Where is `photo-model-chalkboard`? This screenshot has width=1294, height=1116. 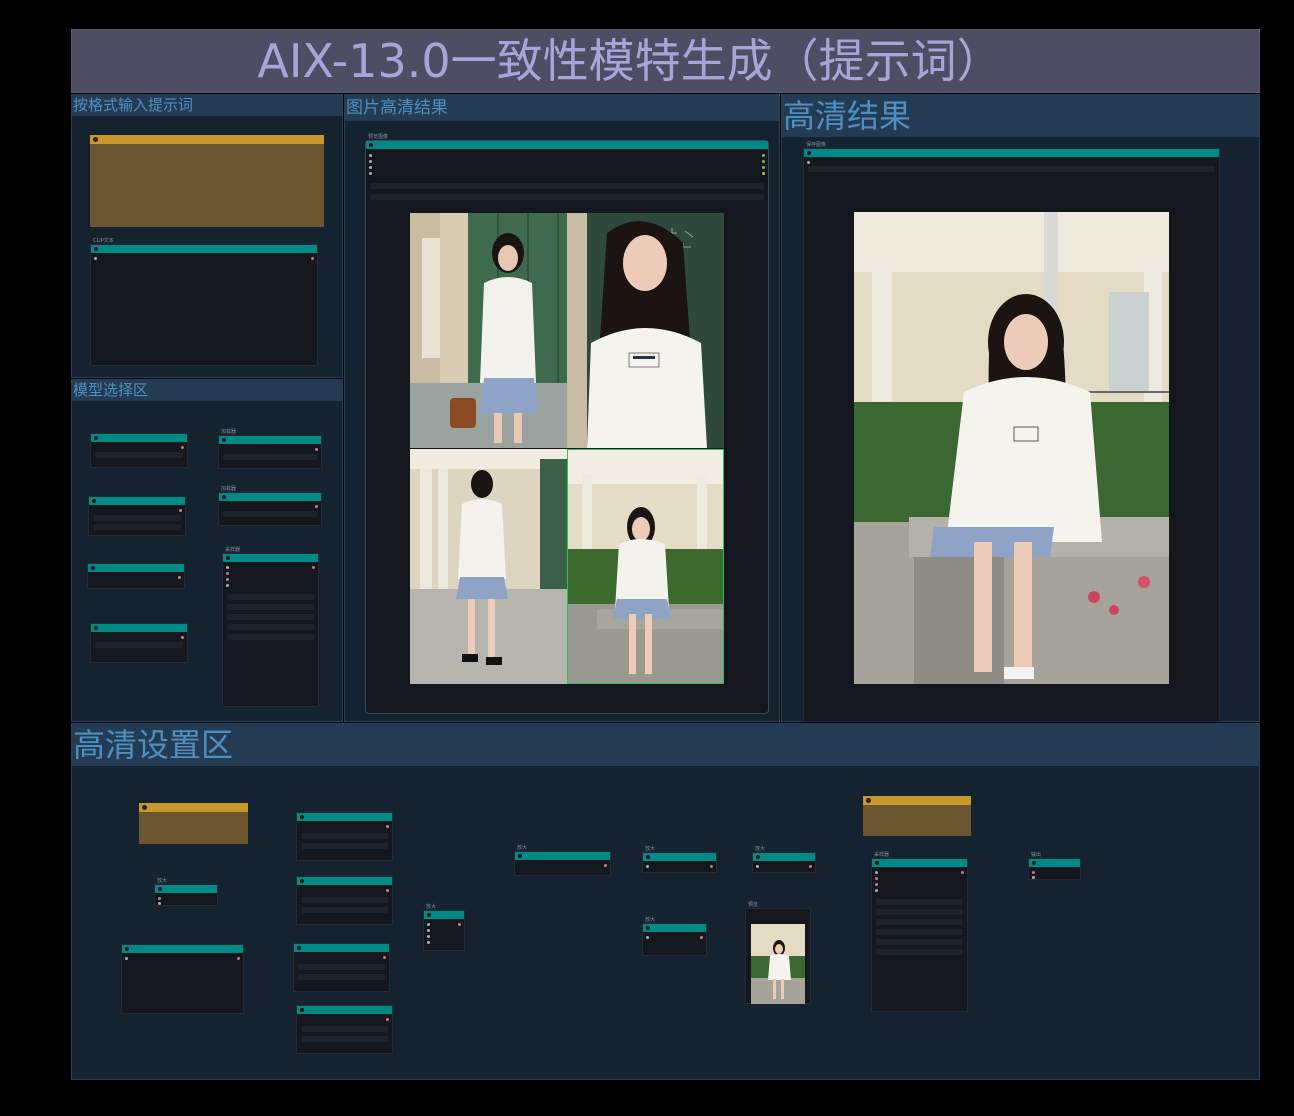 photo-model-chalkboard is located at coordinates (645, 330).